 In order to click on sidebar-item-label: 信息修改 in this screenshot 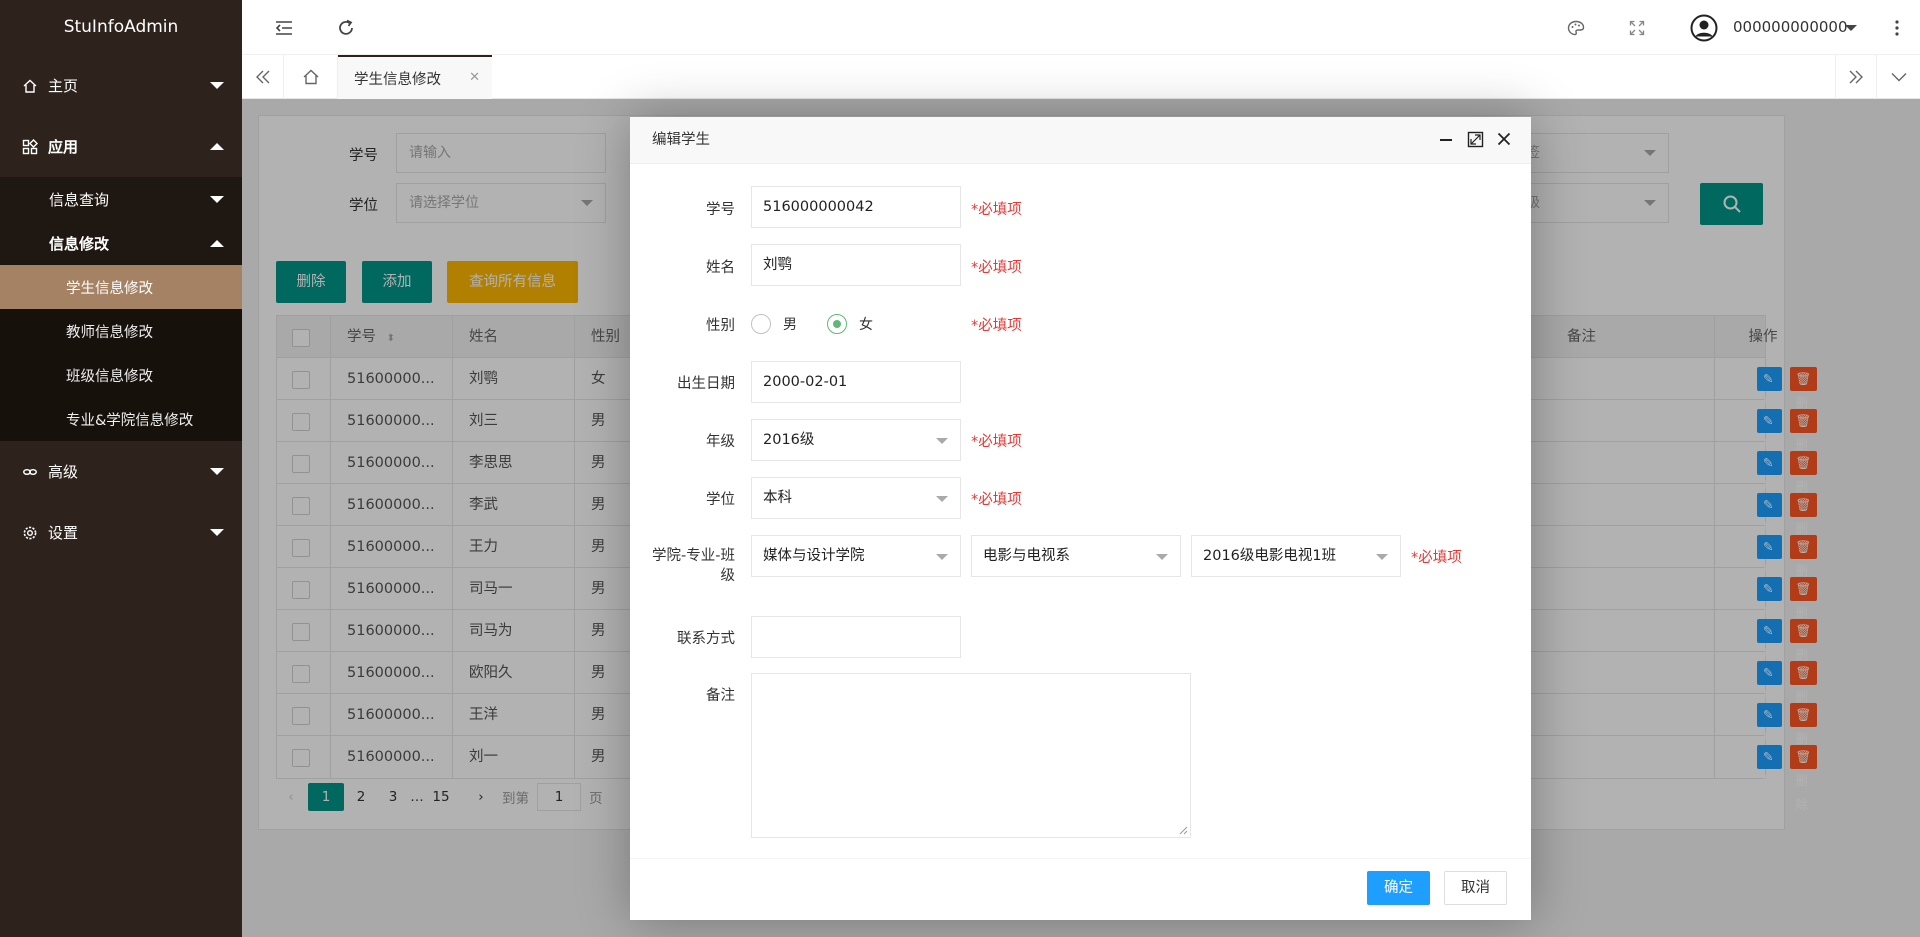, I will do `click(79, 243)`.